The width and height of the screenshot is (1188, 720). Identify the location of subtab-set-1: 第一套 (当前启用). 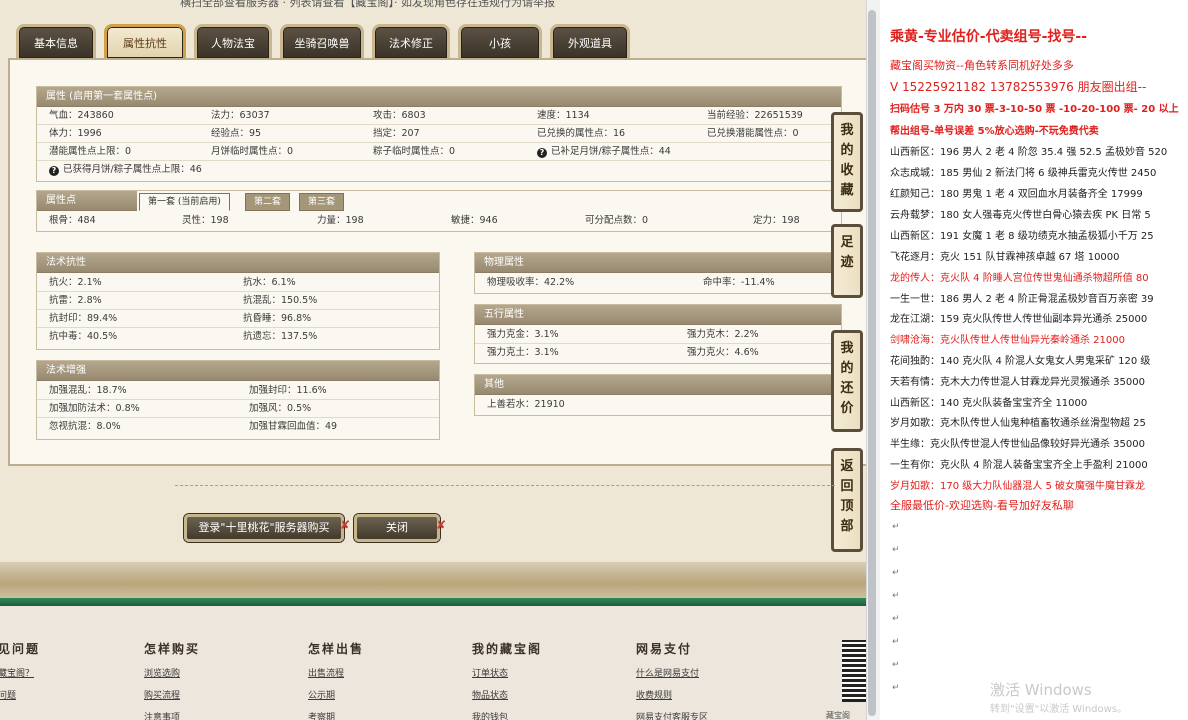
(184, 202).